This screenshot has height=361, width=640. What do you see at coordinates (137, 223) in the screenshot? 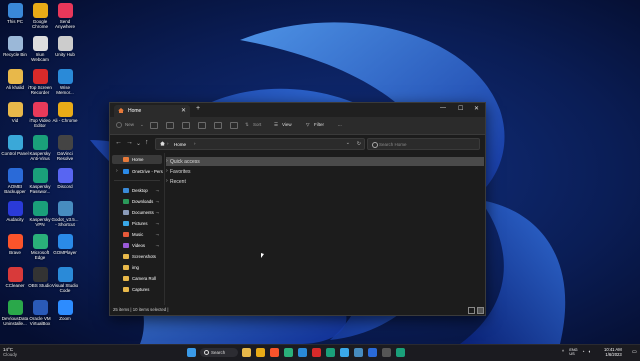
I see `sidebar-item: Pictures ⊸` at bounding box center [137, 223].